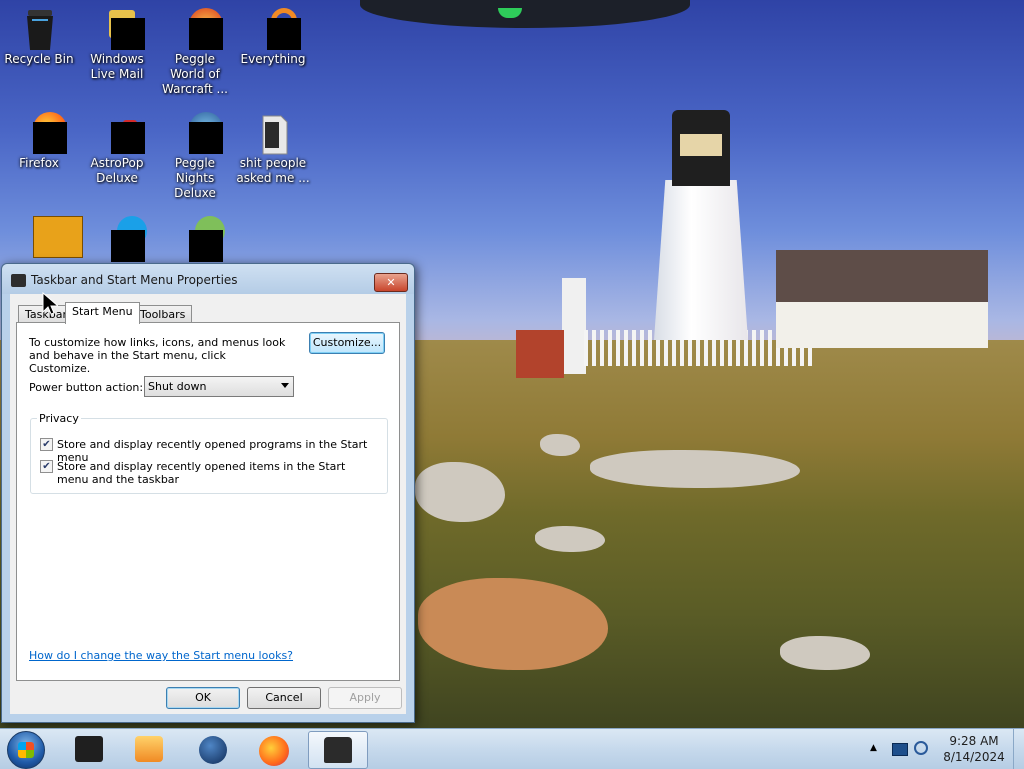  What do you see at coordinates (285, 385) in the screenshot?
I see `chevron-down-icon` at bounding box center [285, 385].